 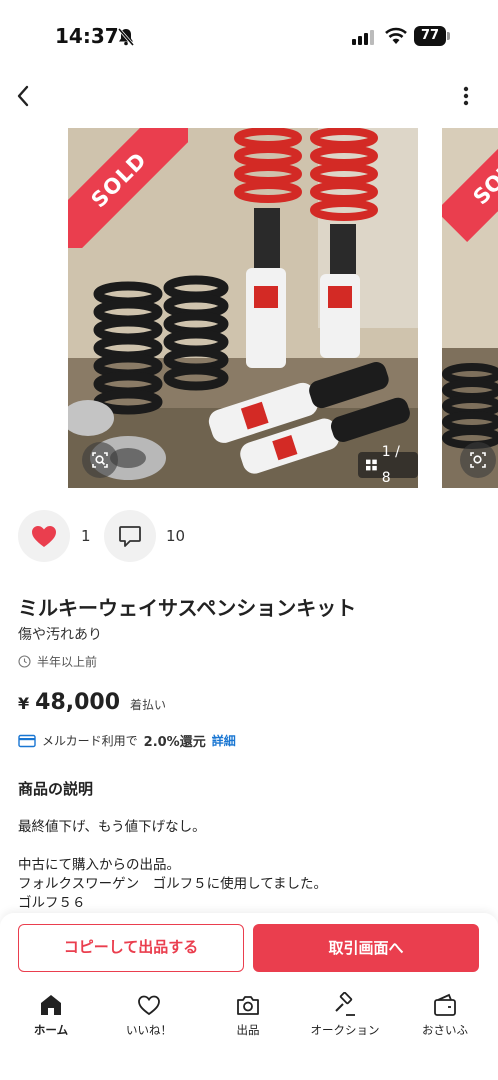 What do you see at coordinates (86, 536) in the screenshot?
I see `like-count: 1` at bounding box center [86, 536].